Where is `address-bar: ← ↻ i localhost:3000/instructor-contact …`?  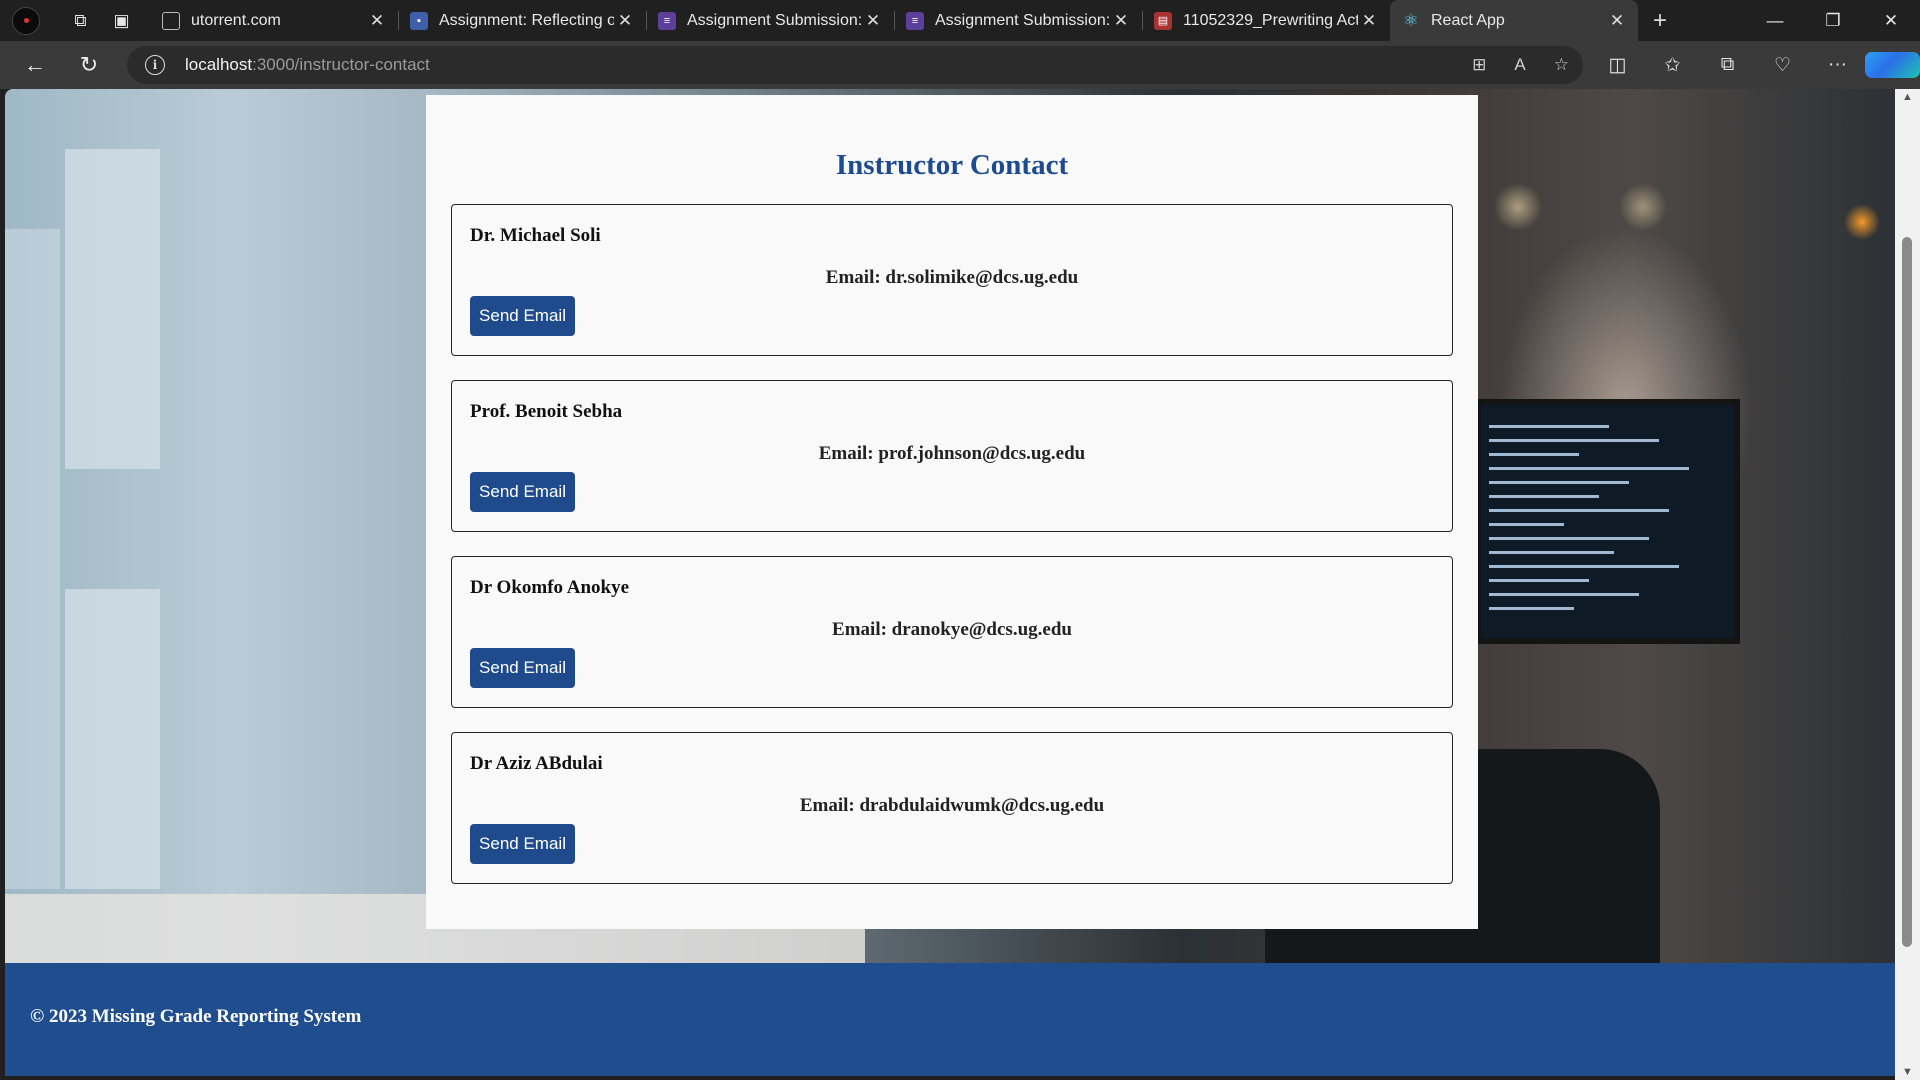 address-bar: ← ↻ i localhost:3000/instructor-contact … is located at coordinates (960, 65).